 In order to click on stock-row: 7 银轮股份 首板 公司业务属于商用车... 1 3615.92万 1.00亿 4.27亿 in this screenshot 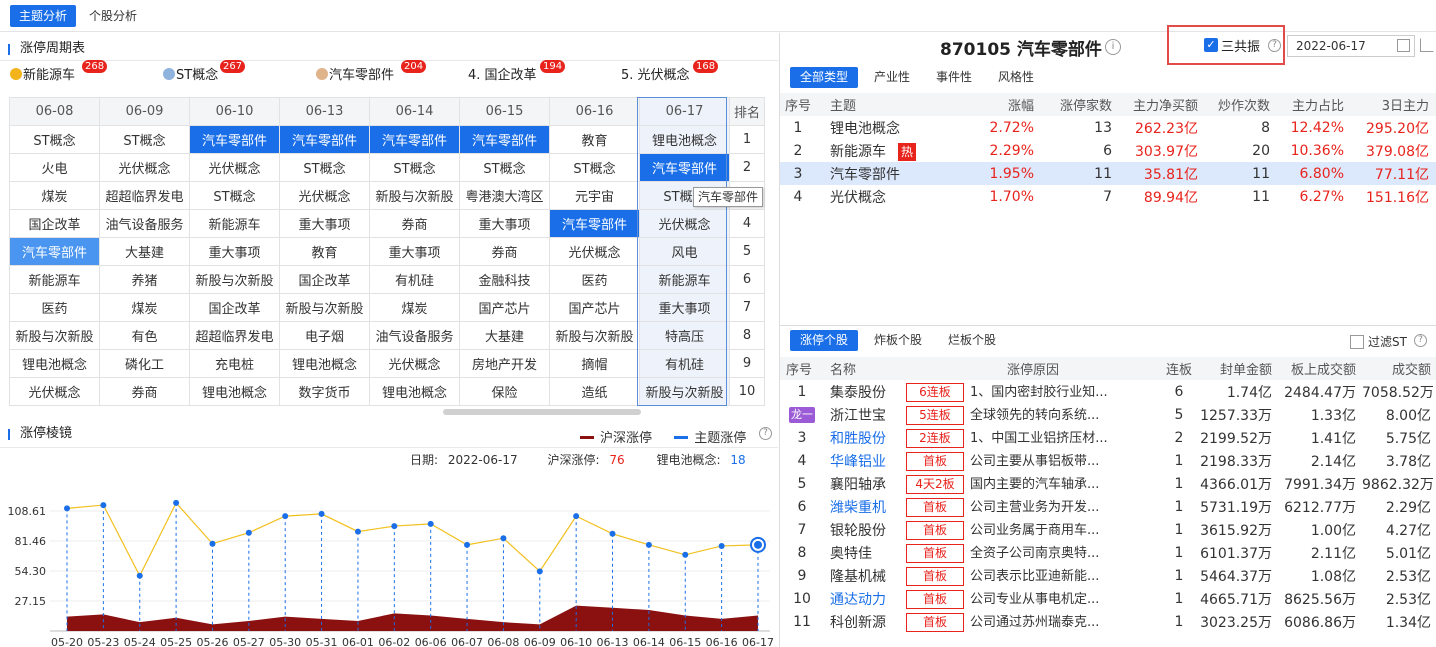, I will do `click(1108, 529)`.